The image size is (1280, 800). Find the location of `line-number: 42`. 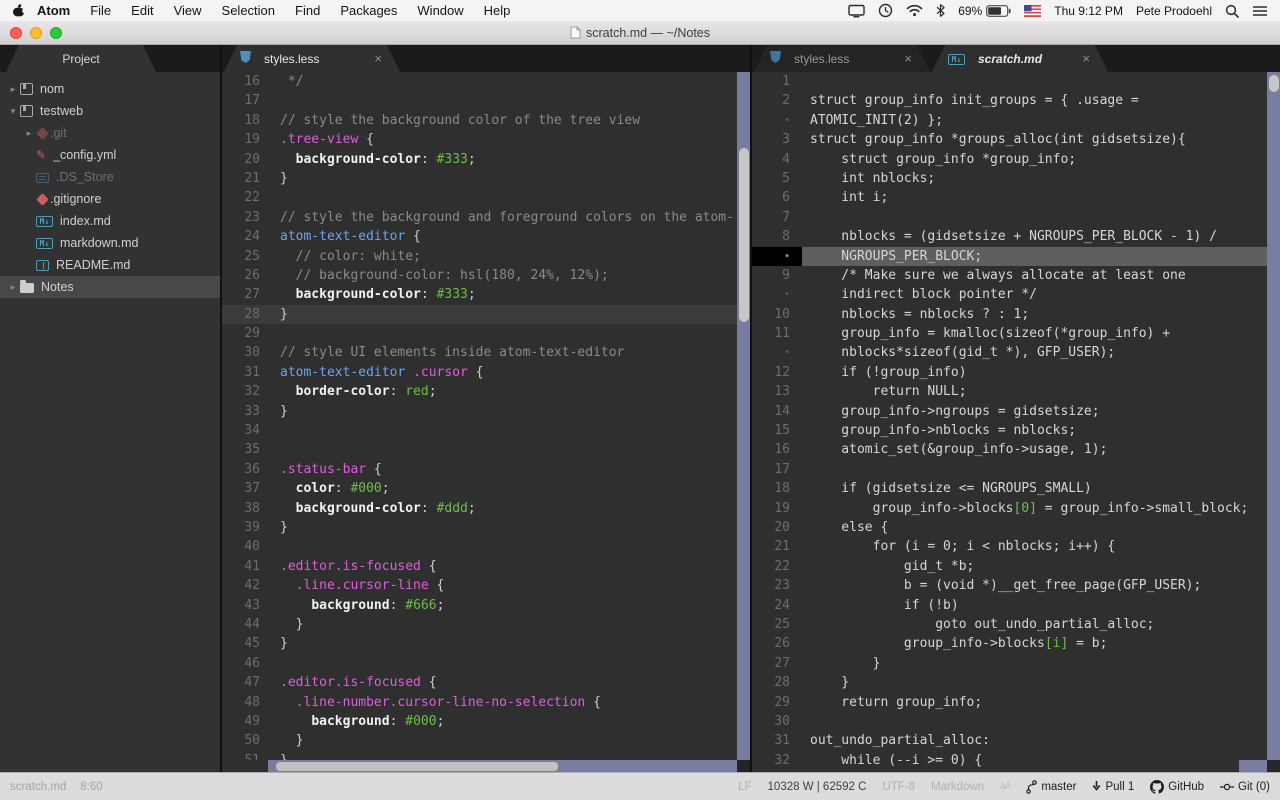

line-number: 42 is located at coordinates (247, 585).